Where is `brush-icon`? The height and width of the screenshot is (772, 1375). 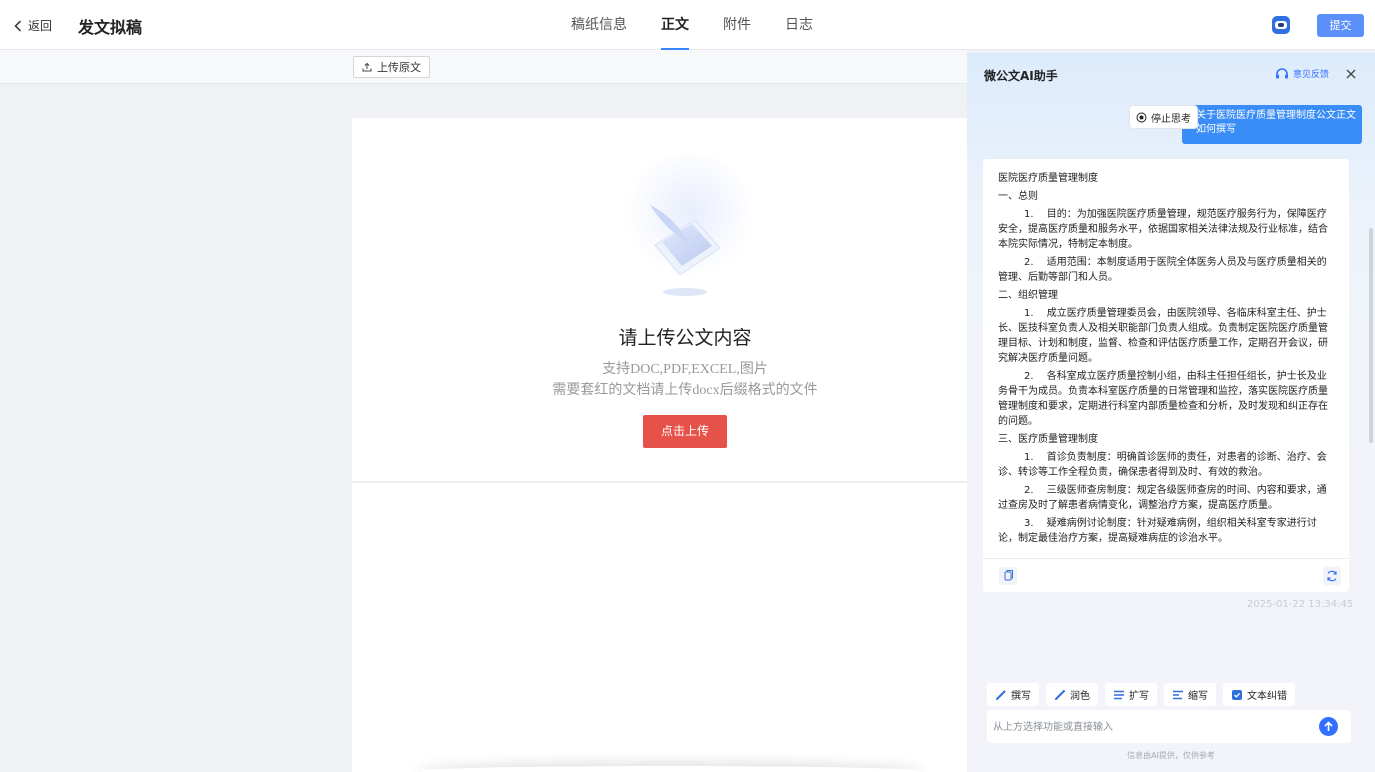 brush-icon is located at coordinates (1060, 694).